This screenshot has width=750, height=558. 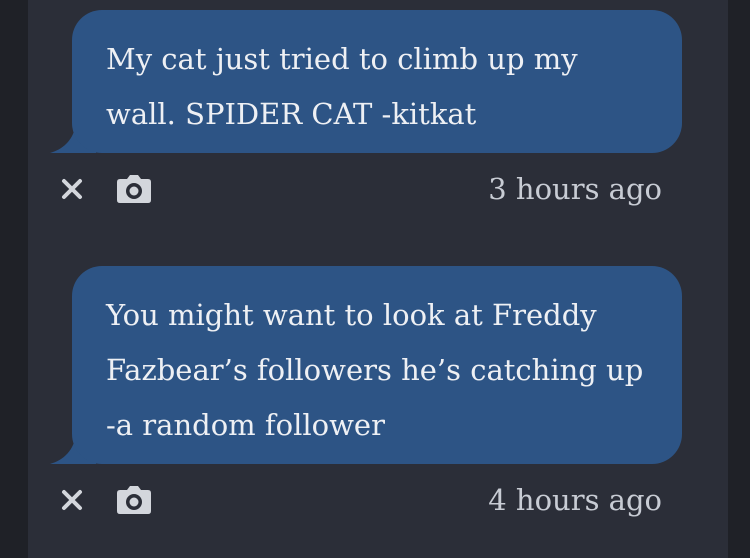 I want to click on message-actions: 3 hours ago, so click(x=378, y=191).